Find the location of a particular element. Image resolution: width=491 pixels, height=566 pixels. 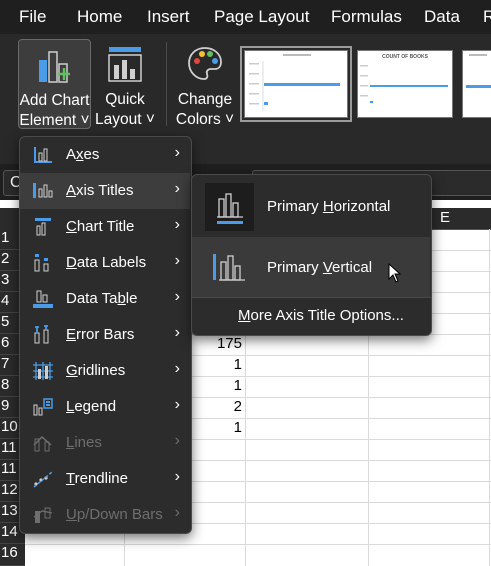

menu-item-label: Up/Down Bars is located at coordinates (114, 514).